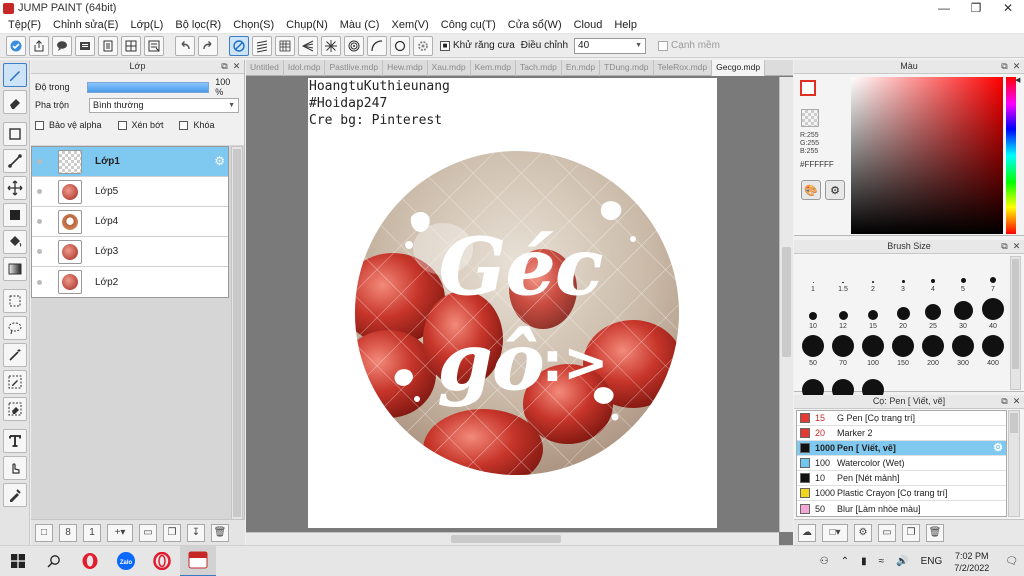  What do you see at coordinates (15, 301) in the screenshot?
I see `rect-select-icon` at bounding box center [15, 301].